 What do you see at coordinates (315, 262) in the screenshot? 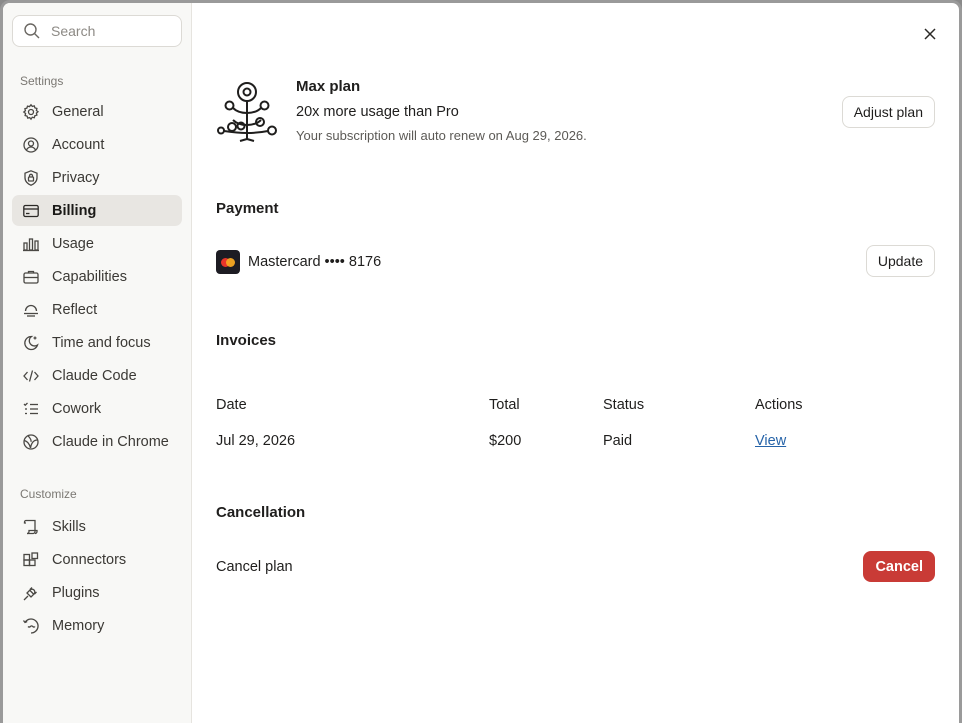
I see `card-number: Mastercard •••• 8176` at bounding box center [315, 262].